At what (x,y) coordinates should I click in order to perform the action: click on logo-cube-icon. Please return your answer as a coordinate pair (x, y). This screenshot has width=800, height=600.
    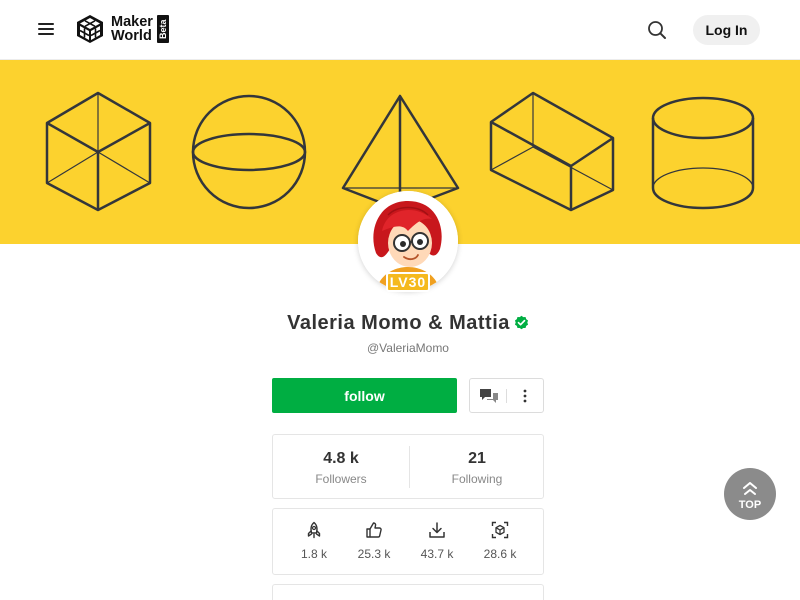
    Looking at the image, I should click on (90, 29).